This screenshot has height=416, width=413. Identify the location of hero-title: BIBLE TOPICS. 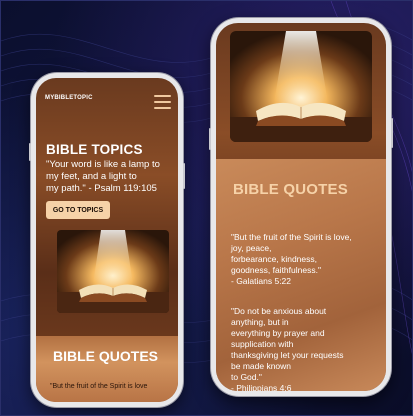
(94, 149).